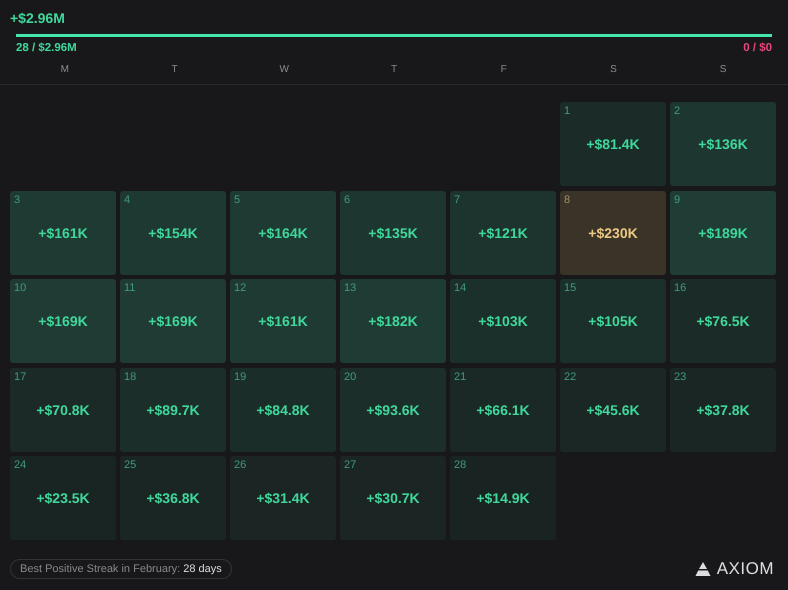 This screenshot has width=788, height=590. Describe the element at coordinates (570, 288) in the screenshot. I see `day-number: 15` at that location.